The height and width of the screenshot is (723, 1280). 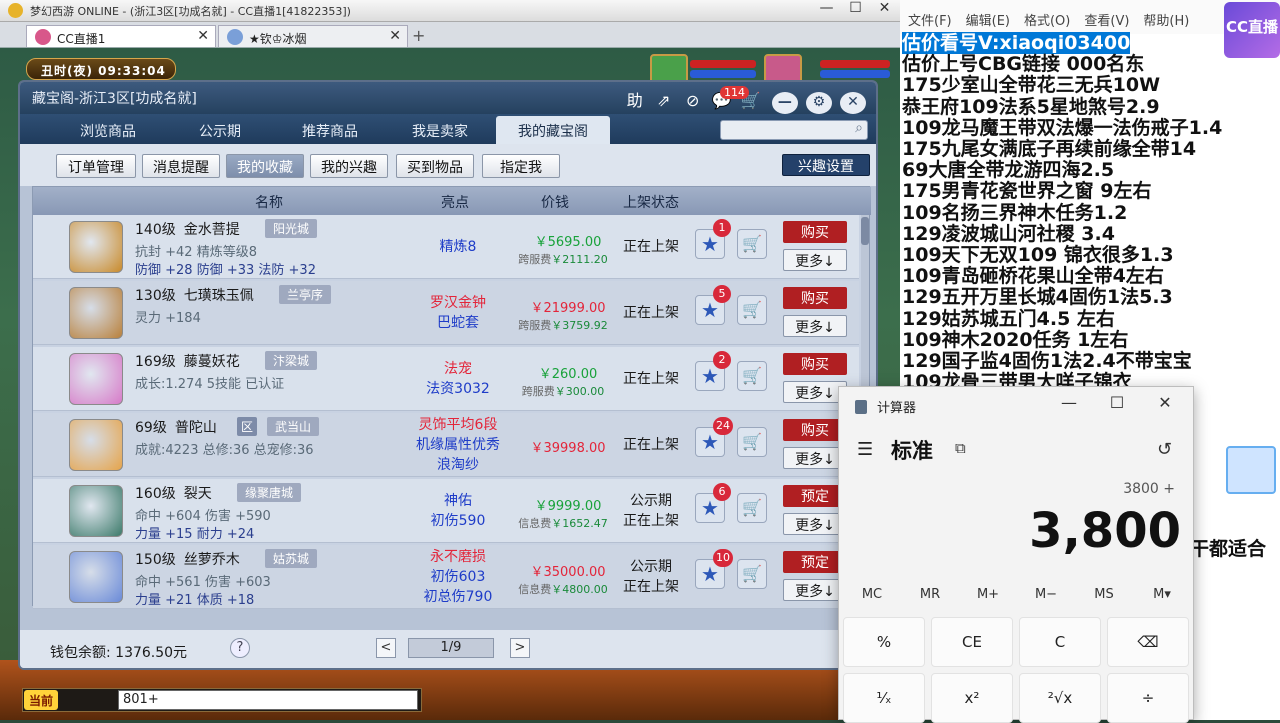 I want to click on square-key: x², so click(x=972, y=698).